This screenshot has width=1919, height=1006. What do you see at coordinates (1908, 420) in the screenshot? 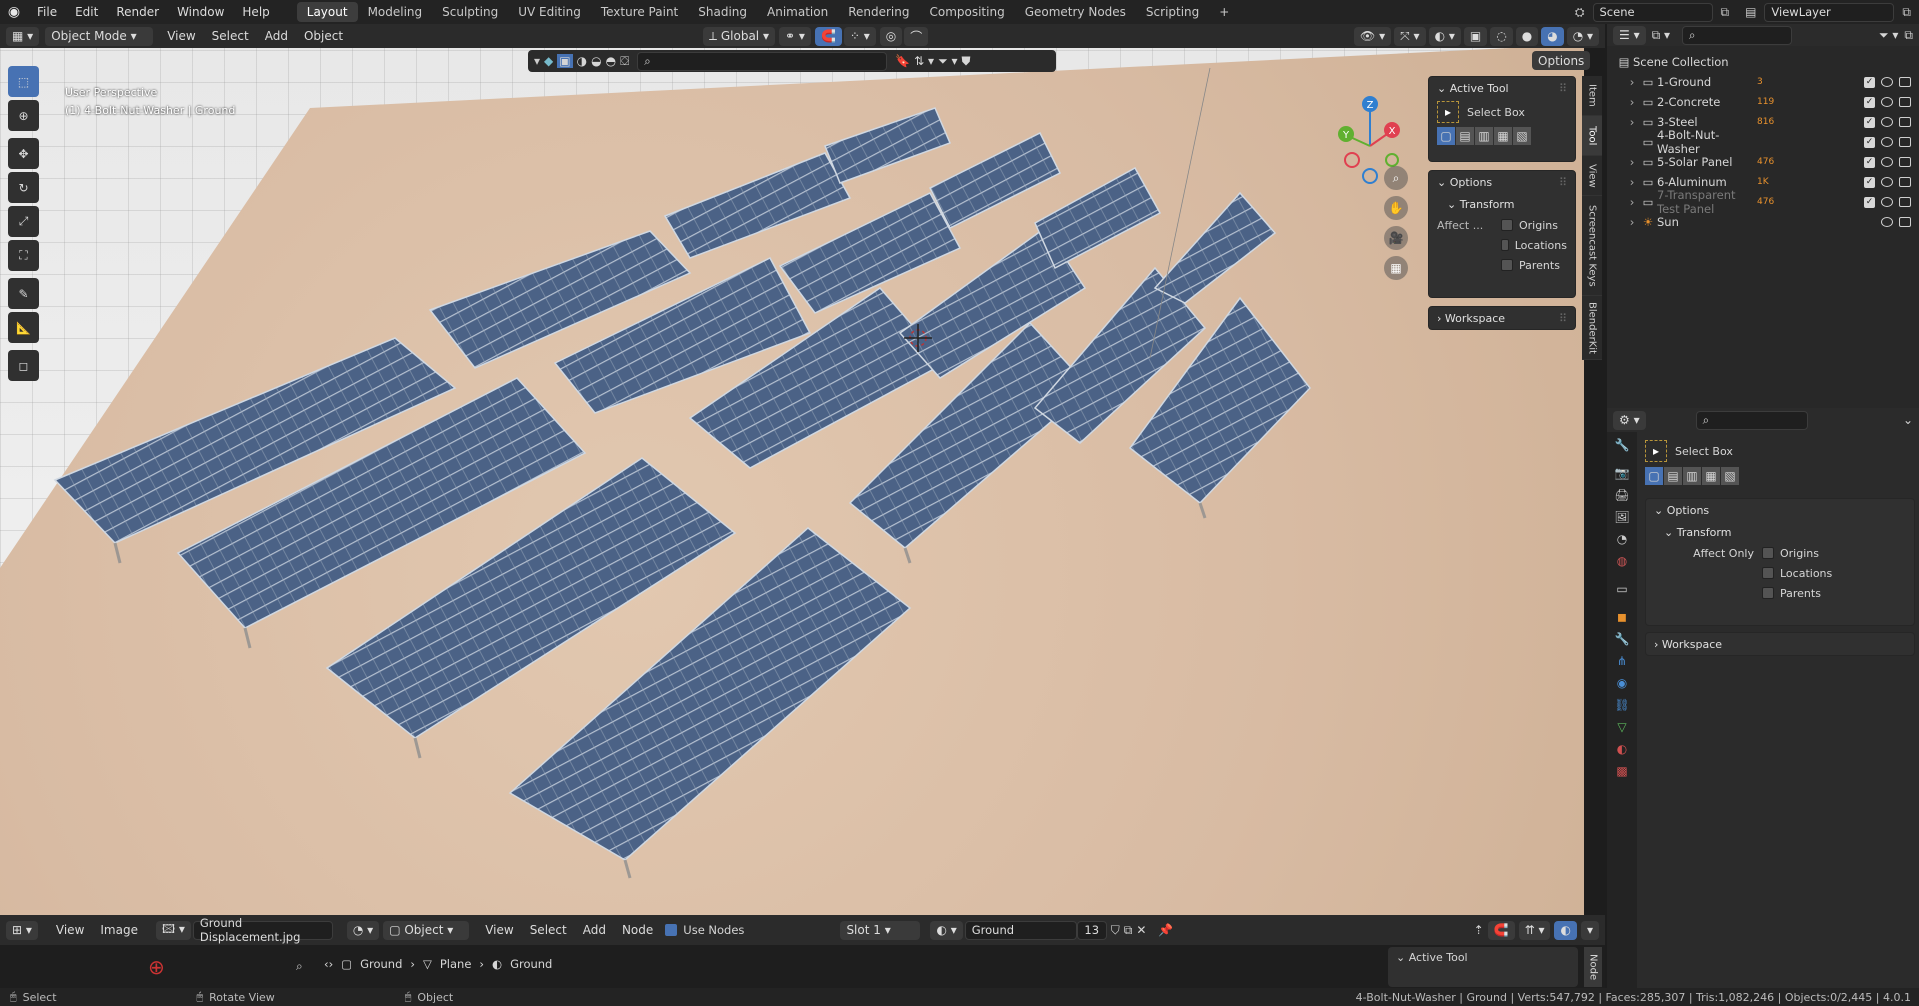
I see `properties-collapse-icon: ⌄` at bounding box center [1908, 420].